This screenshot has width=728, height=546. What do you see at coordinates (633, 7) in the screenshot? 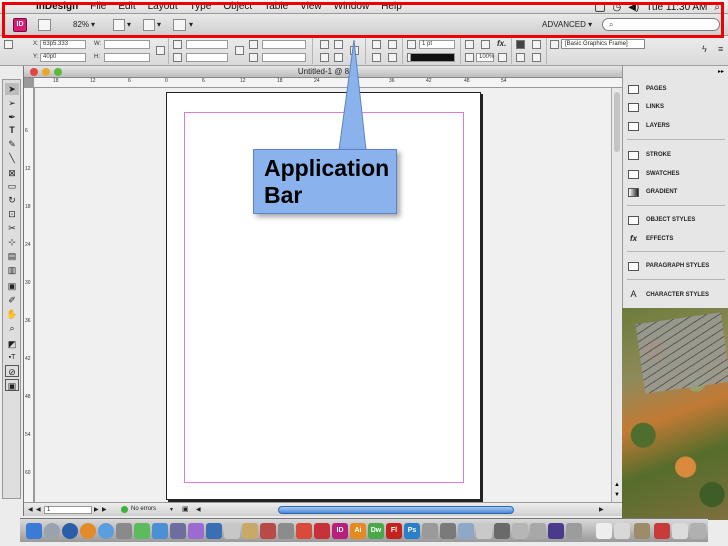
I see `volume-icon: ◀)` at bounding box center [633, 7].